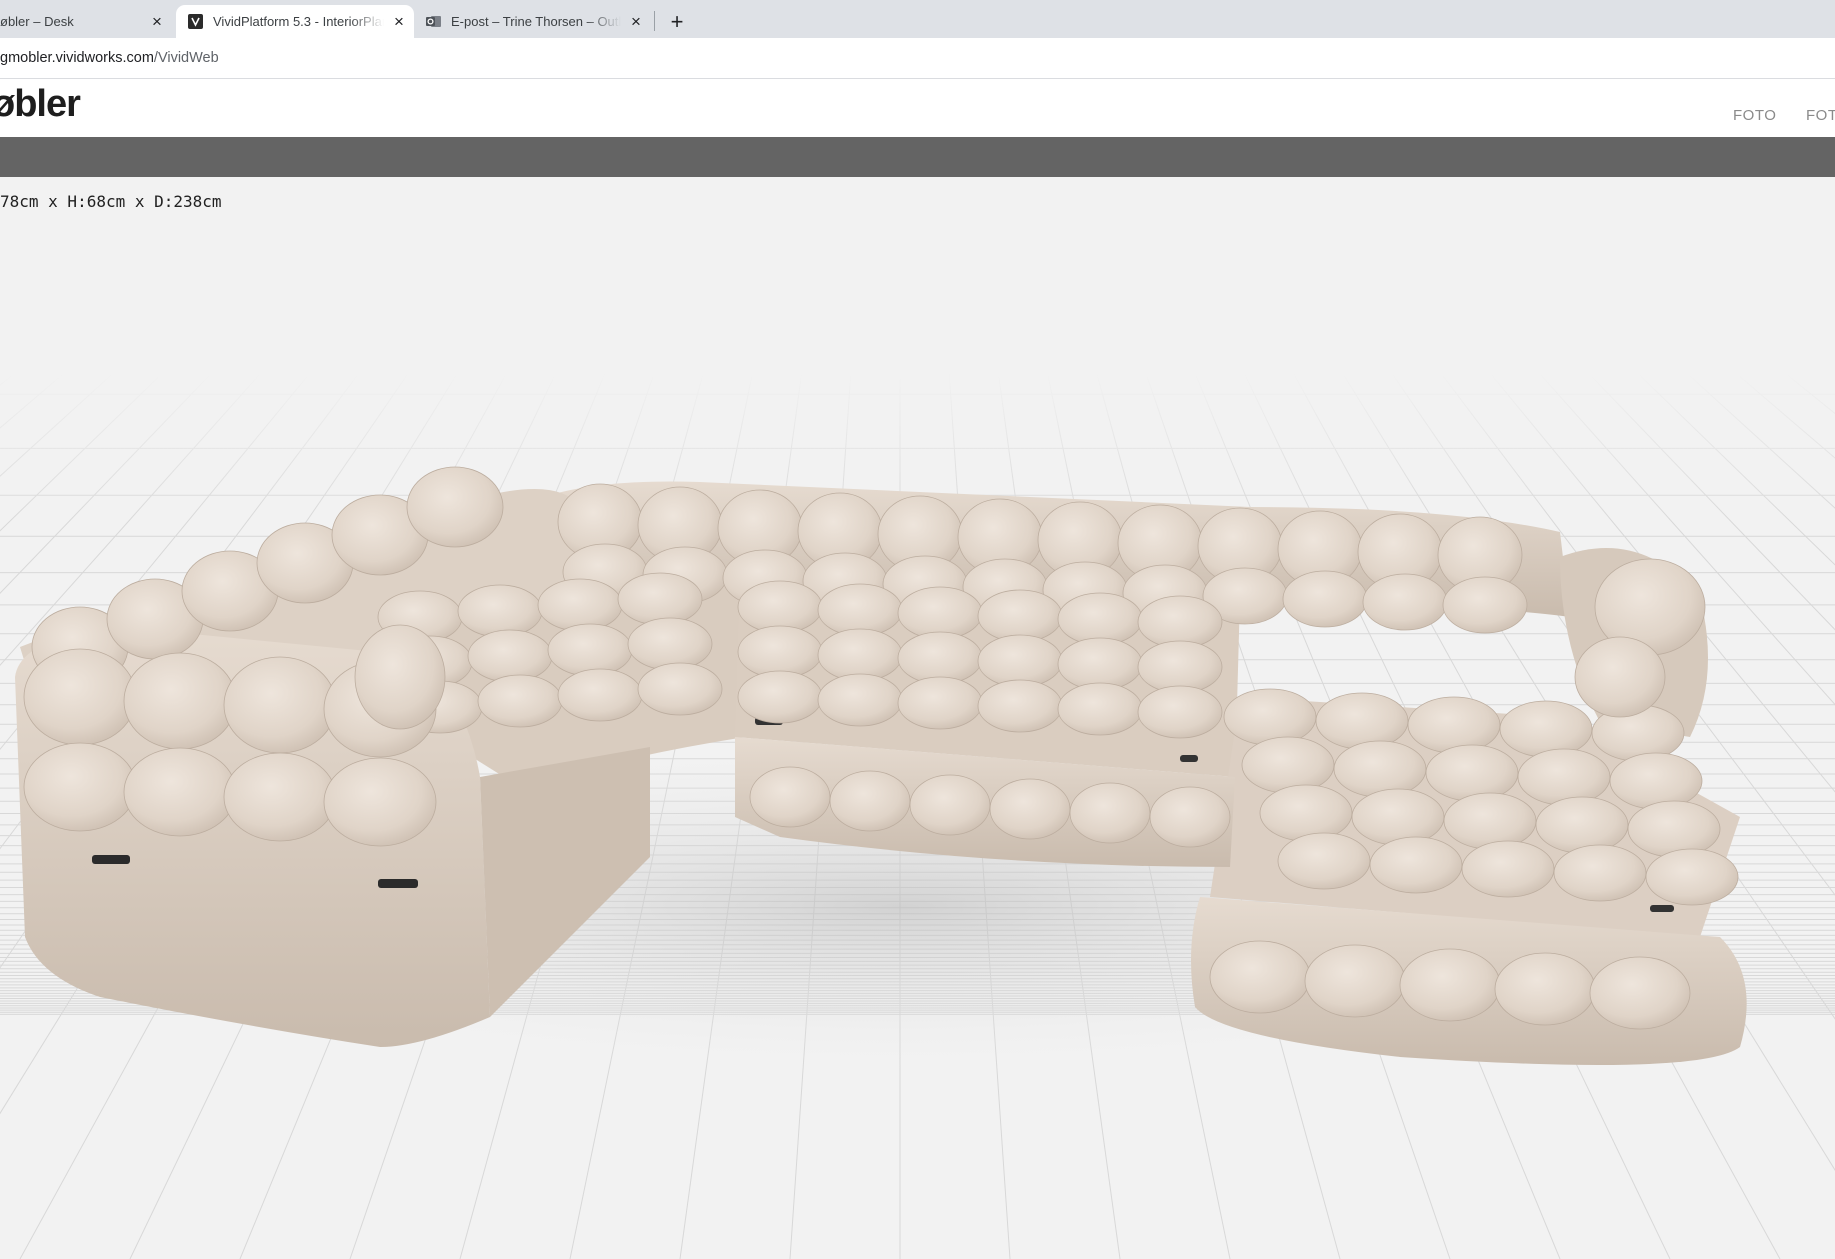 The image size is (1835, 1259). What do you see at coordinates (77, 58) in the screenshot?
I see `url-host: gmobler.vividworks.com` at bounding box center [77, 58].